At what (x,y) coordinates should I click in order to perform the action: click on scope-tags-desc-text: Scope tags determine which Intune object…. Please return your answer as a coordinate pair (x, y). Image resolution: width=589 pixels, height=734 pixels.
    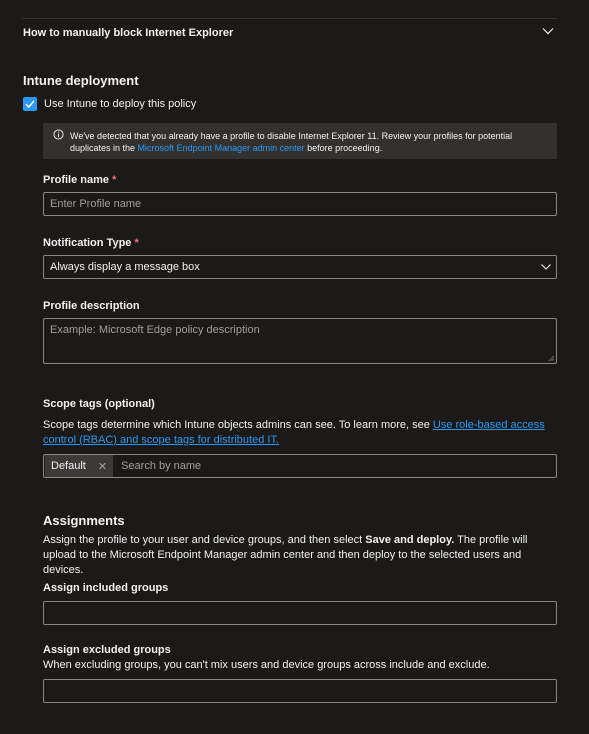
    Looking at the image, I should click on (238, 425).